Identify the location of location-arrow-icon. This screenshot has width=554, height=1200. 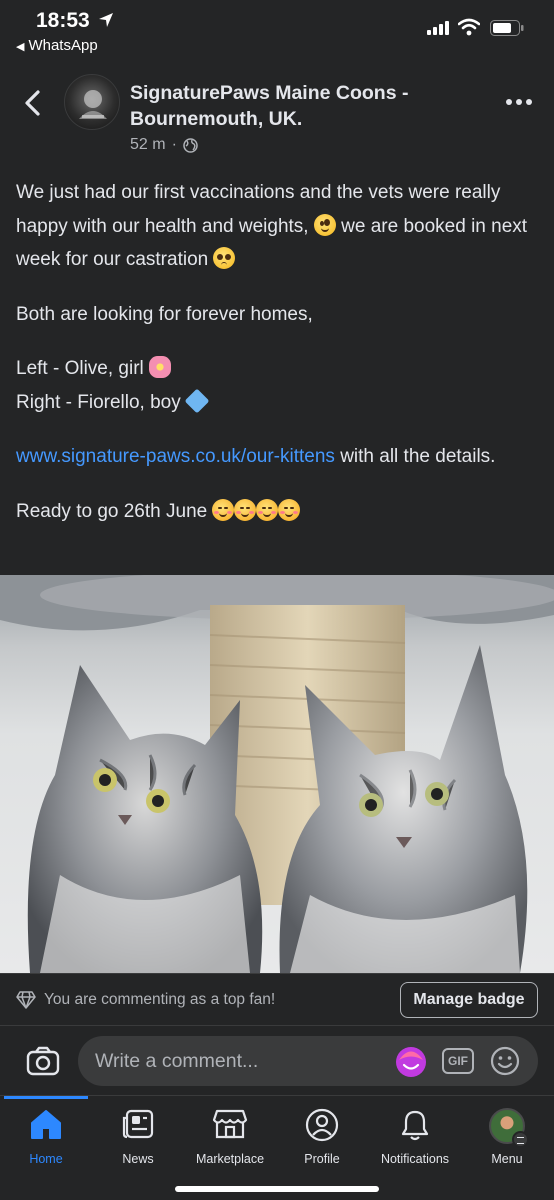
(106, 20).